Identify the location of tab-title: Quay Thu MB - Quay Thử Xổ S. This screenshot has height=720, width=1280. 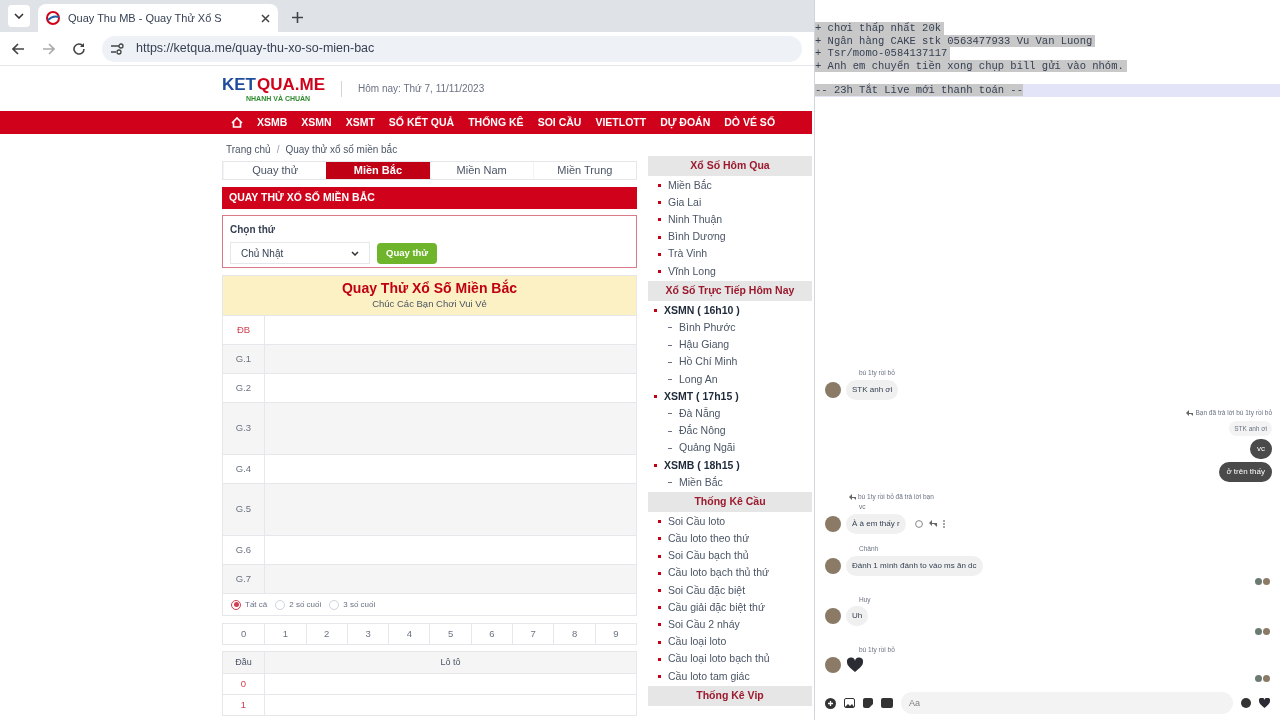
(145, 18).